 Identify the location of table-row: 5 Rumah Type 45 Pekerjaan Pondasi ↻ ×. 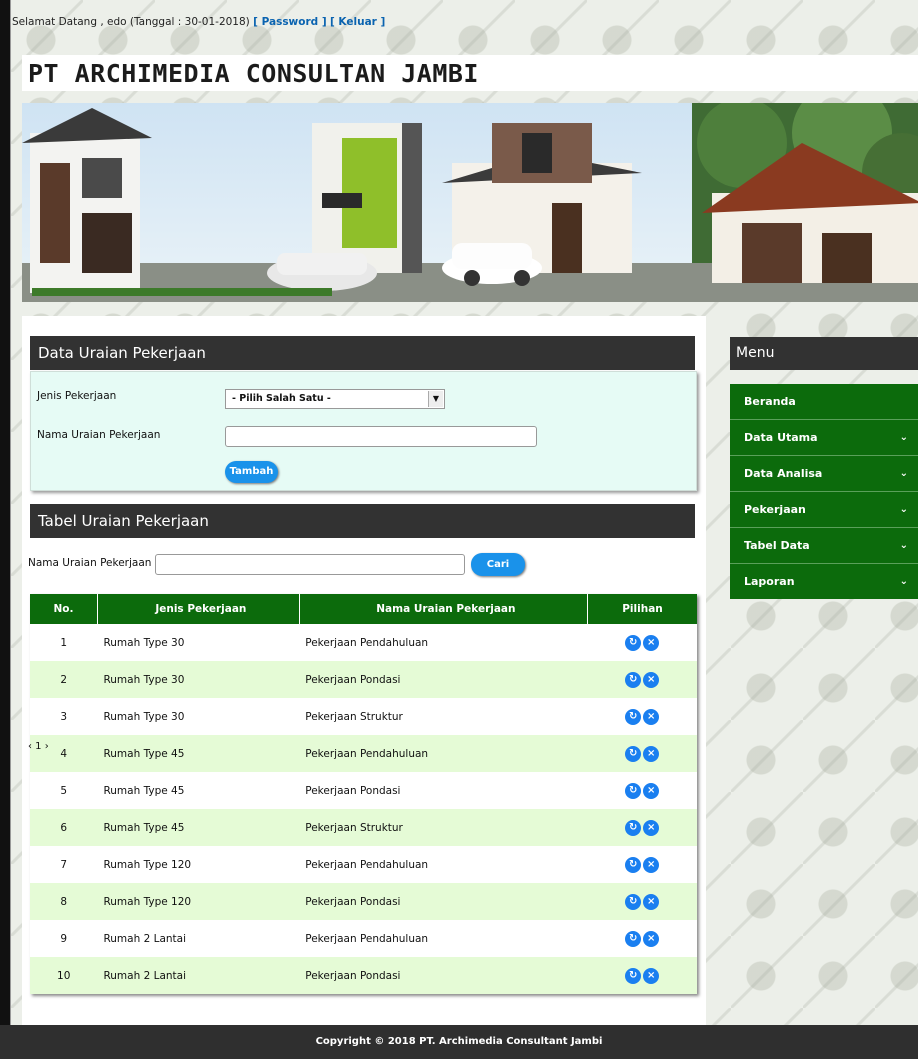
(363, 790).